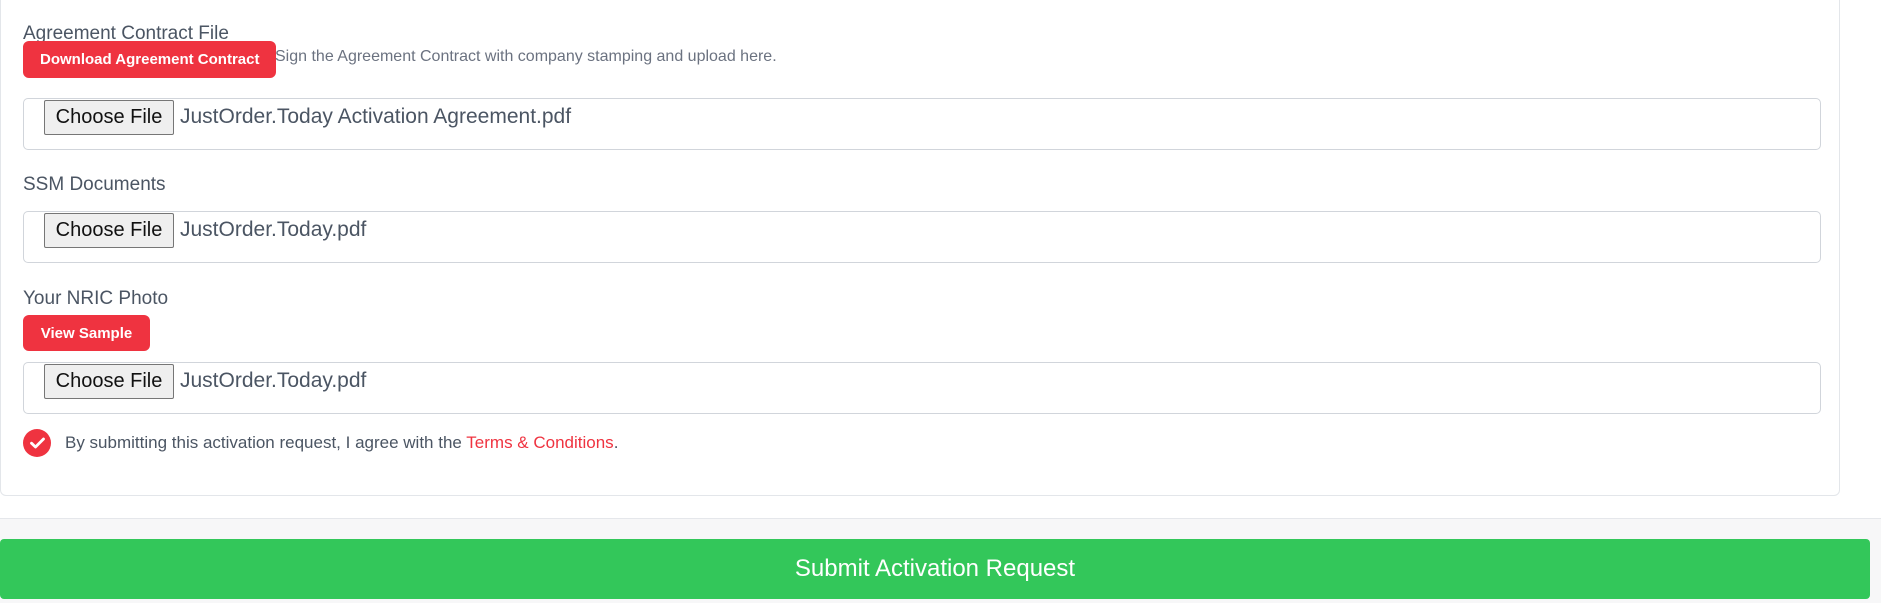 This screenshot has width=1881, height=603. I want to click on terms-conditions-link: Terms & Conditions, so click(539, 442).